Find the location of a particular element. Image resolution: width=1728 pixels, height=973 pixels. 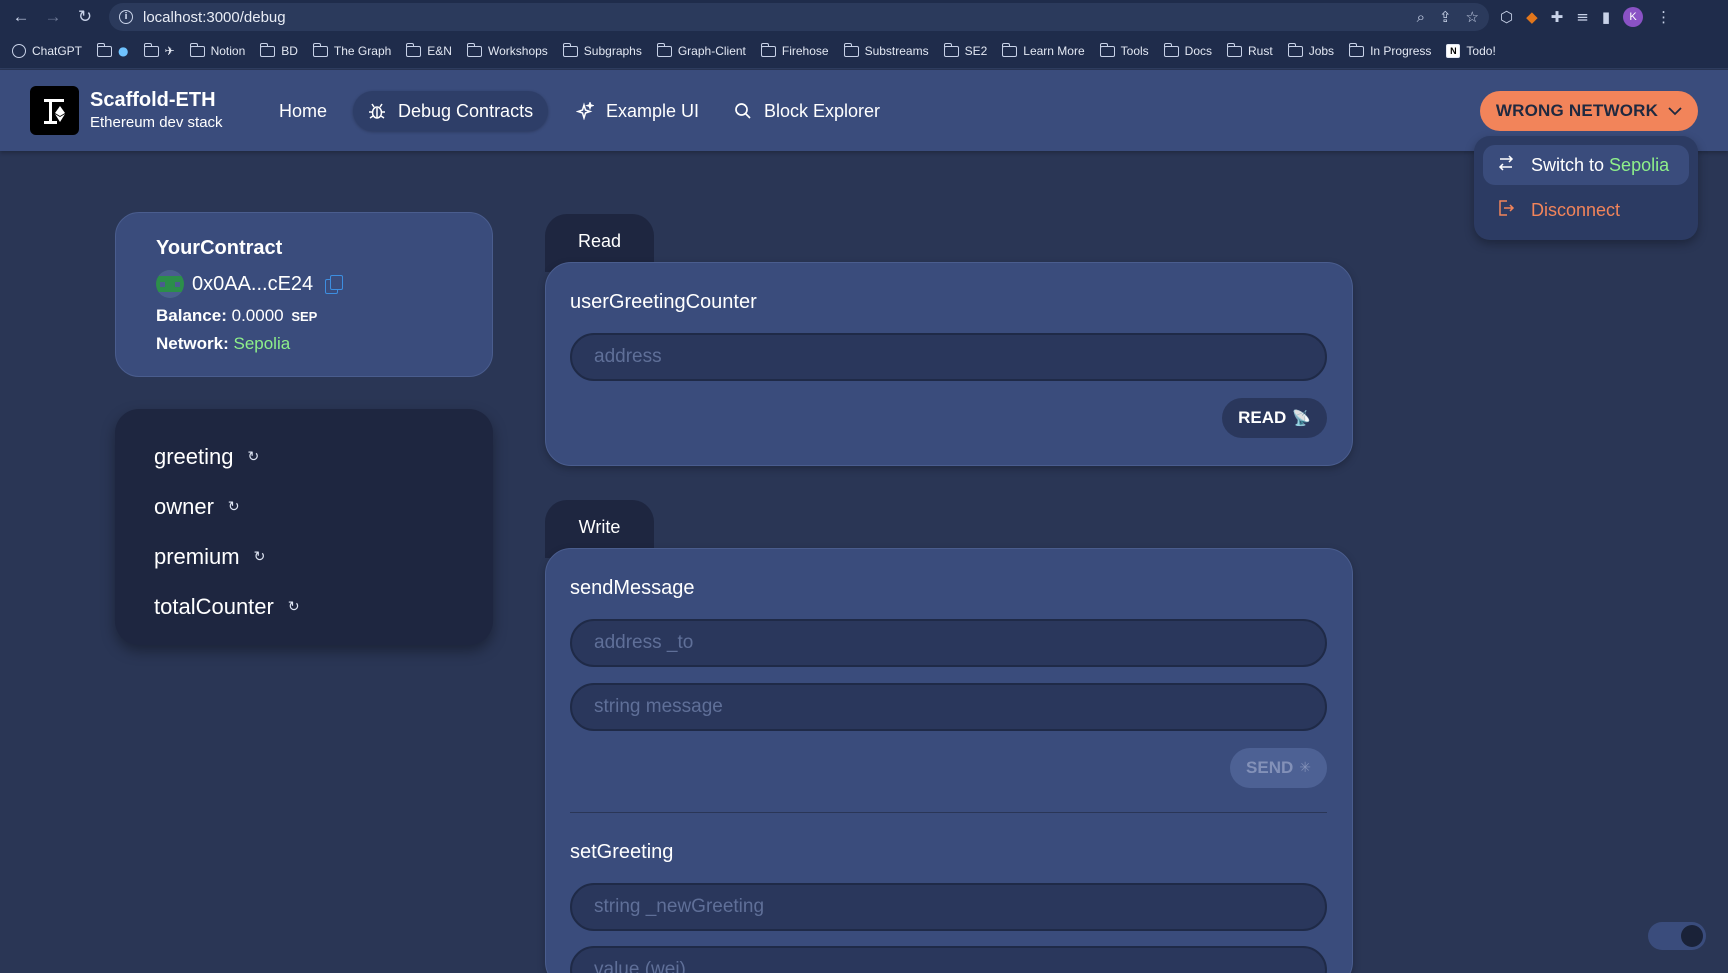

sparkle-icon: ✳ is located at coordinates (1305, 768).